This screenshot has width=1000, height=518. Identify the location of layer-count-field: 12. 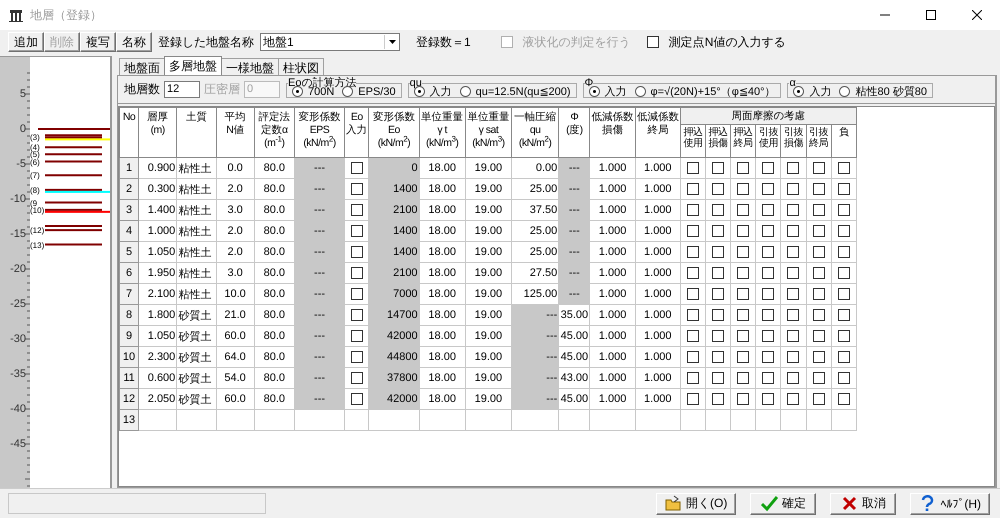
(182, 89).